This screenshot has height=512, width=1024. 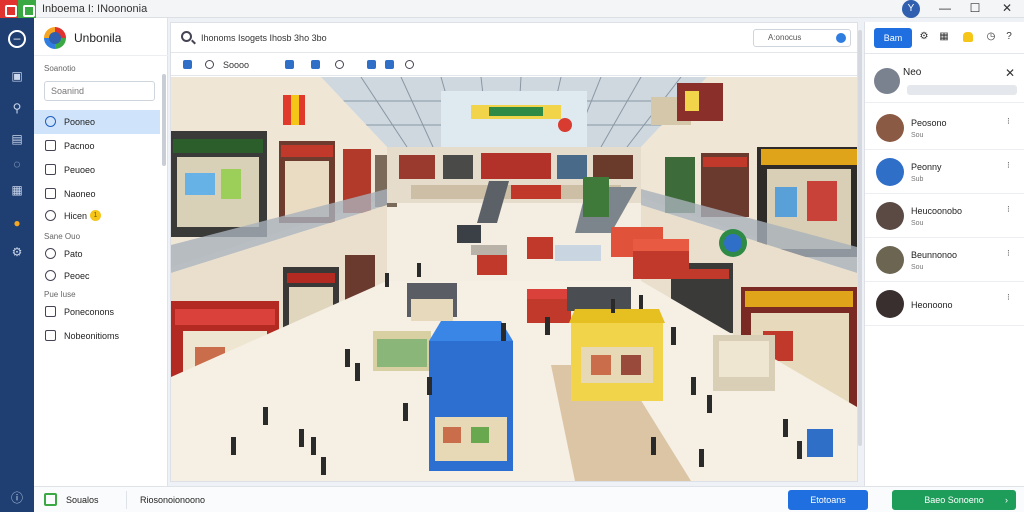 I want to click on contact-item: Peosono Sou ⁝, so click(x=944, y=128).